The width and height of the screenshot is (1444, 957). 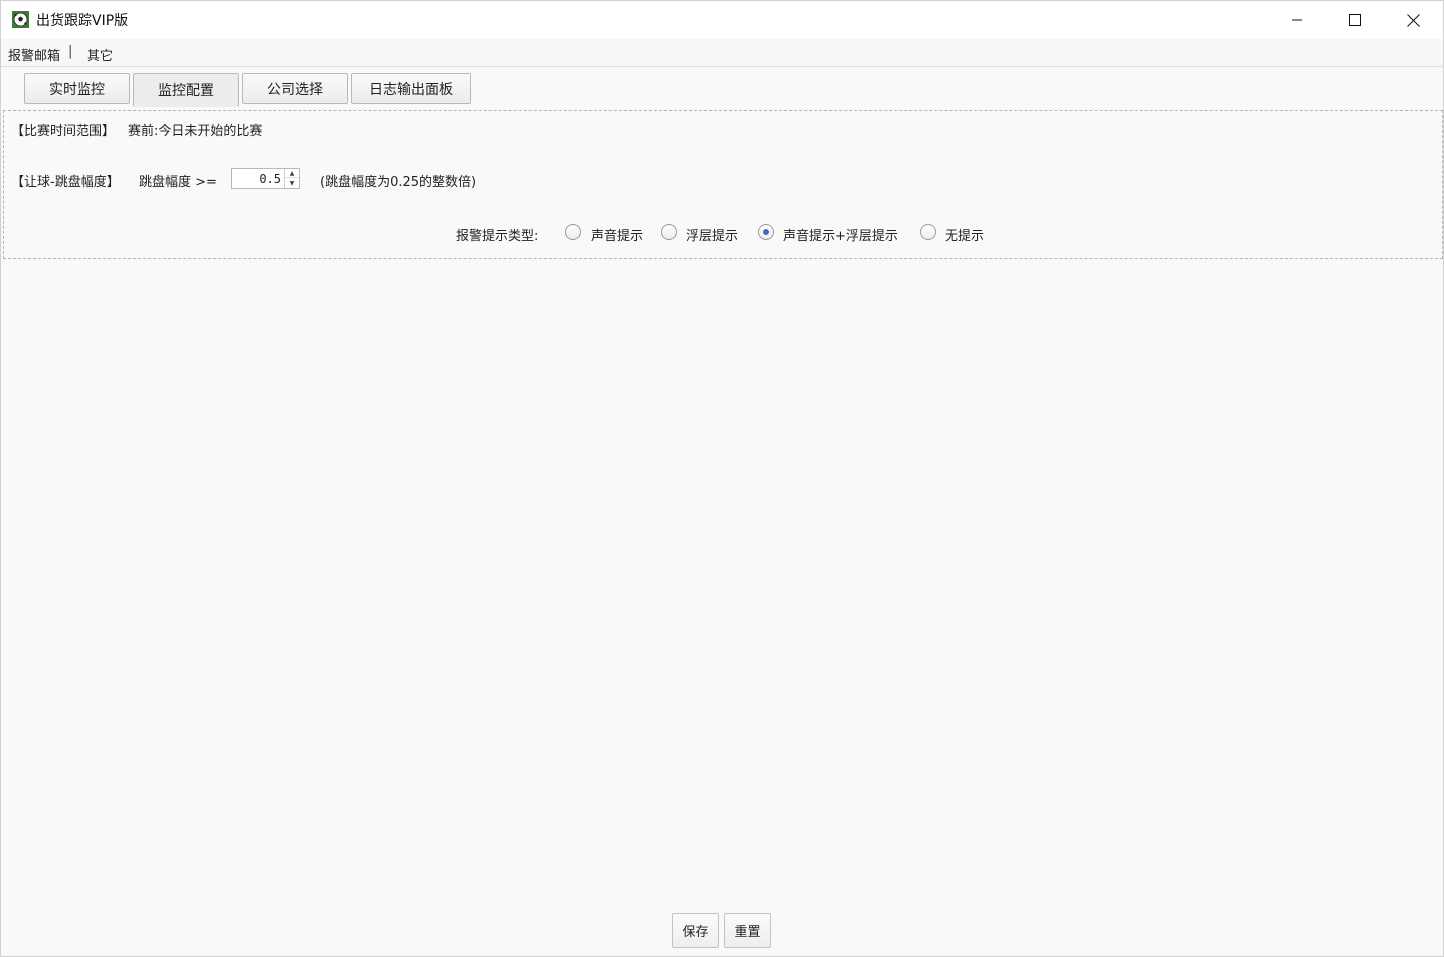 What do you see at coordinates (722, 20) in the screenshot?
I see `title-bar: 出货跟踪VIP版` at bounding box center [722, 20].